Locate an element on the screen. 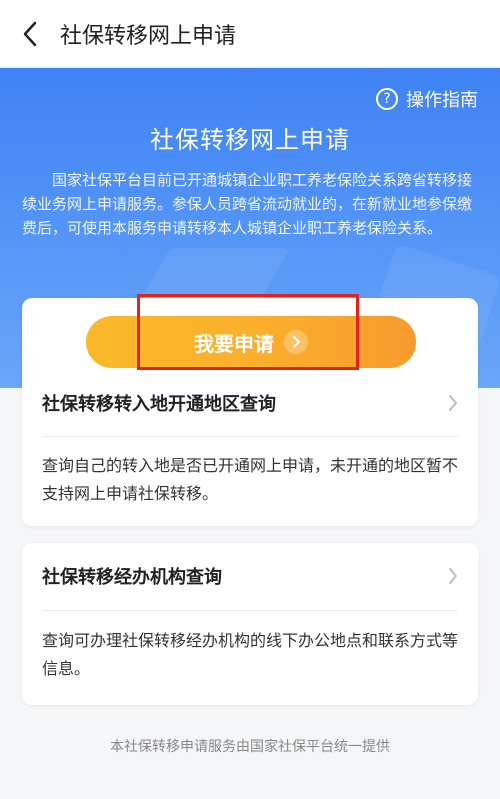  apply-button-label: 我要申请 is located at coordinates (234, 344).